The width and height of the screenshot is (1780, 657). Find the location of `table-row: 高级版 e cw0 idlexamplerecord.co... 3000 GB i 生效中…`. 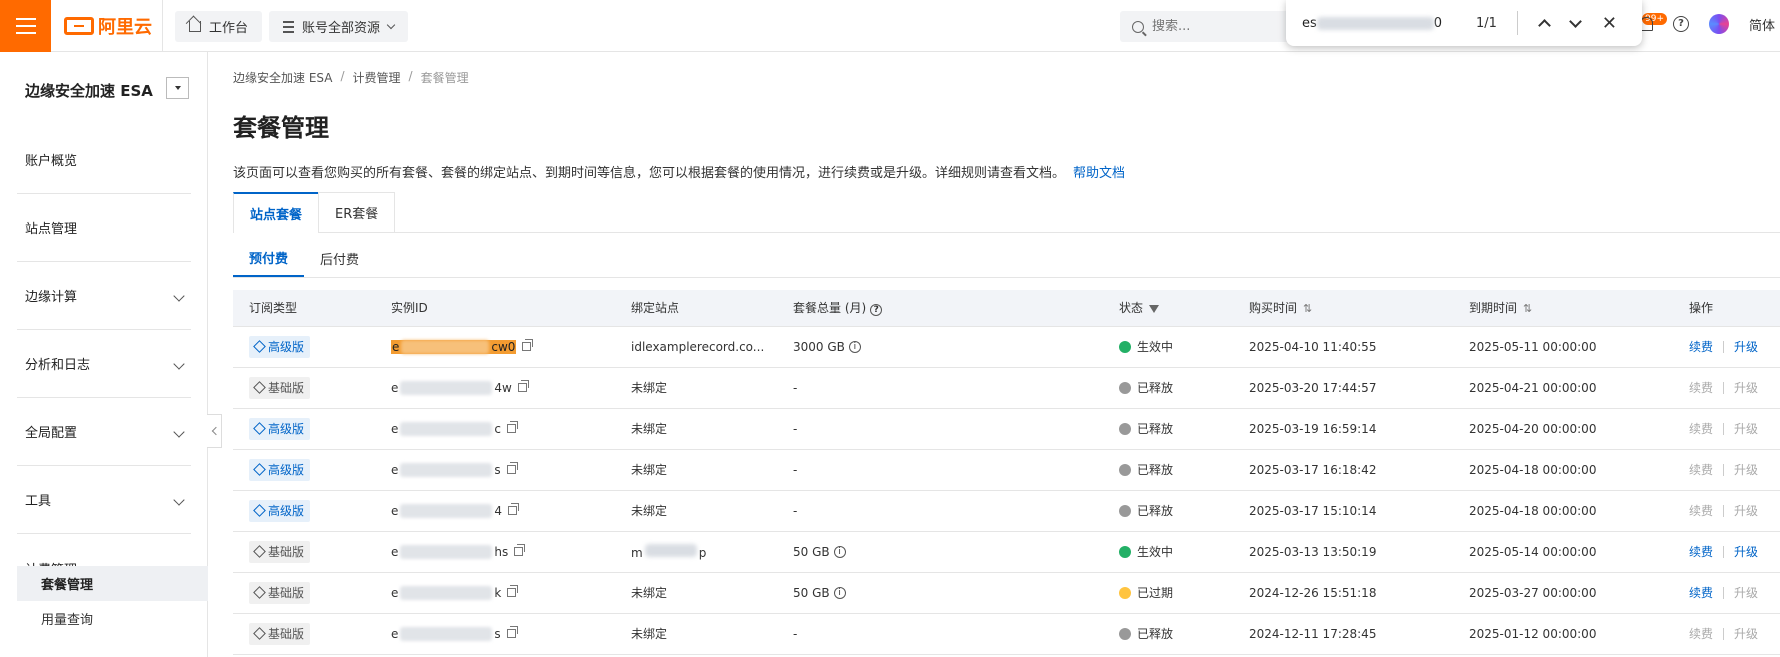

table-row: 高级版 e cw0 idlexamplerecord.co... 3000 GB i 生效中… is located at coordinates (1006, 347).